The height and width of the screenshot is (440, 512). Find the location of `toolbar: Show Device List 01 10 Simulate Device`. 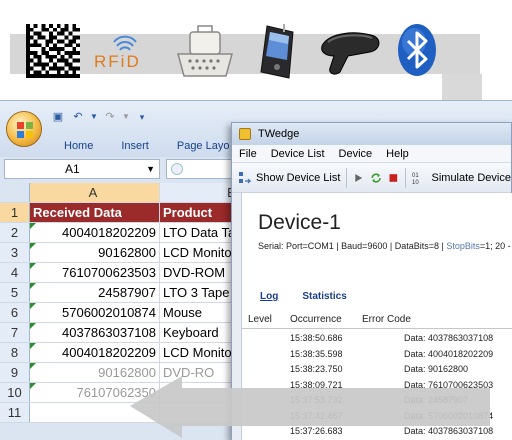

toolbar: Show Device List 01 10 Simulate Device is located at coordinates (371, 178).